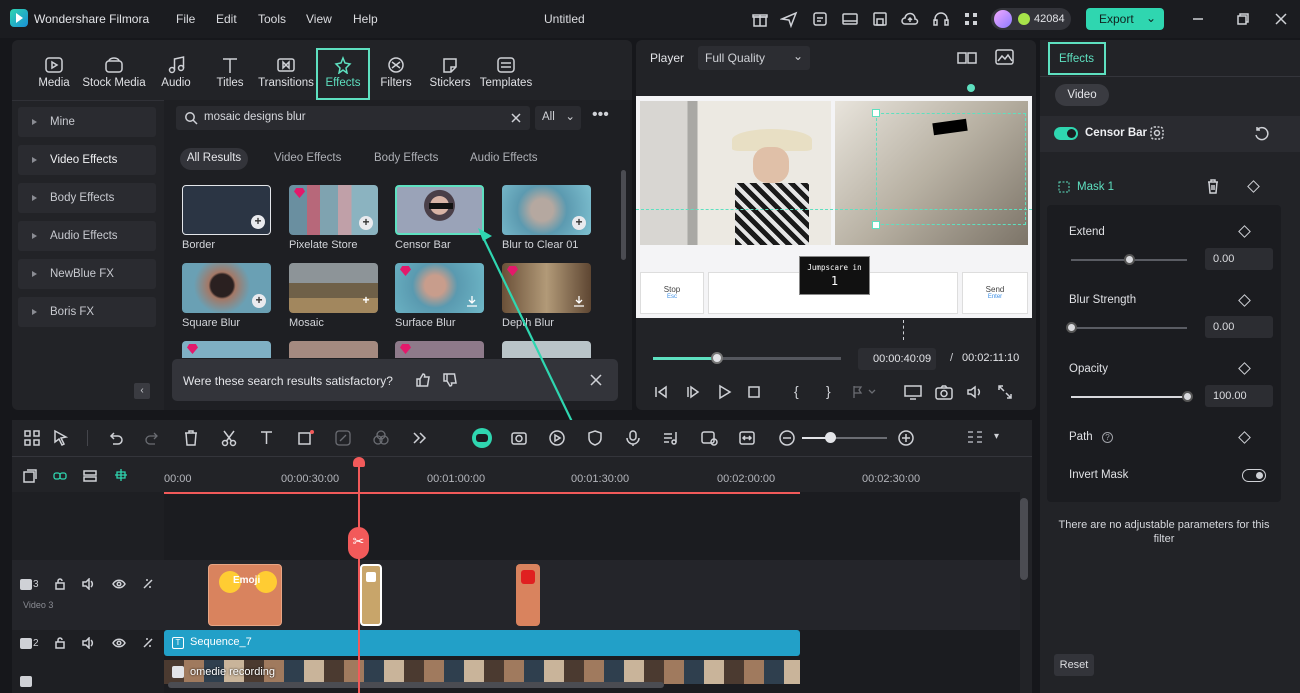 The height and width of the screenshot is (693, 1300). What do you see at coordinates (975, 392) in the screenshot?
I see `volume-icon` at bounding box center [975, 392].